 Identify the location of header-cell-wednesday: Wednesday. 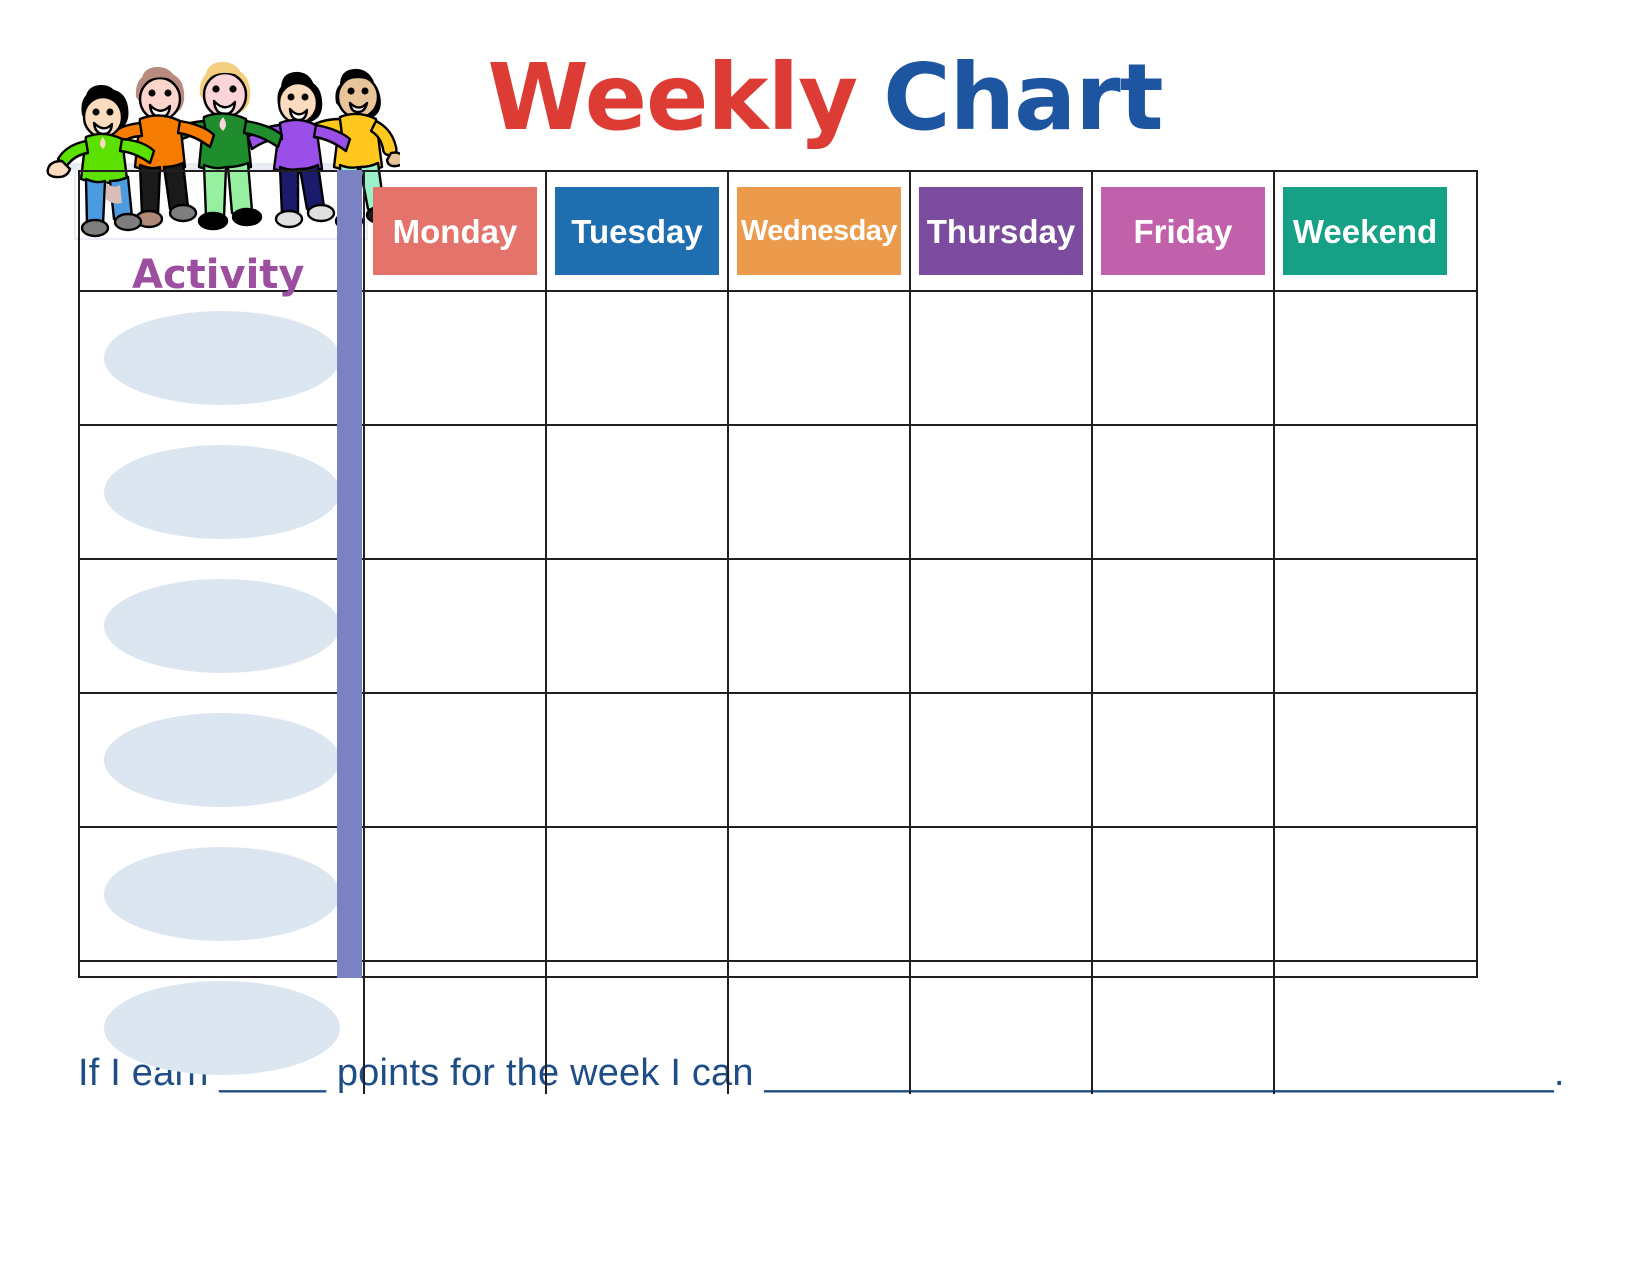
(818, 231).